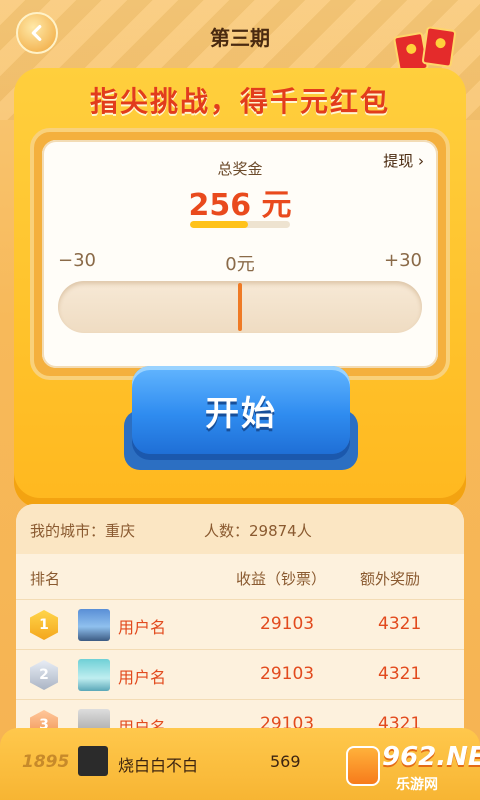 This screenshot has height=800, width=480. I want to click on watermark-subtext: 乐游网, so click(417, 785).